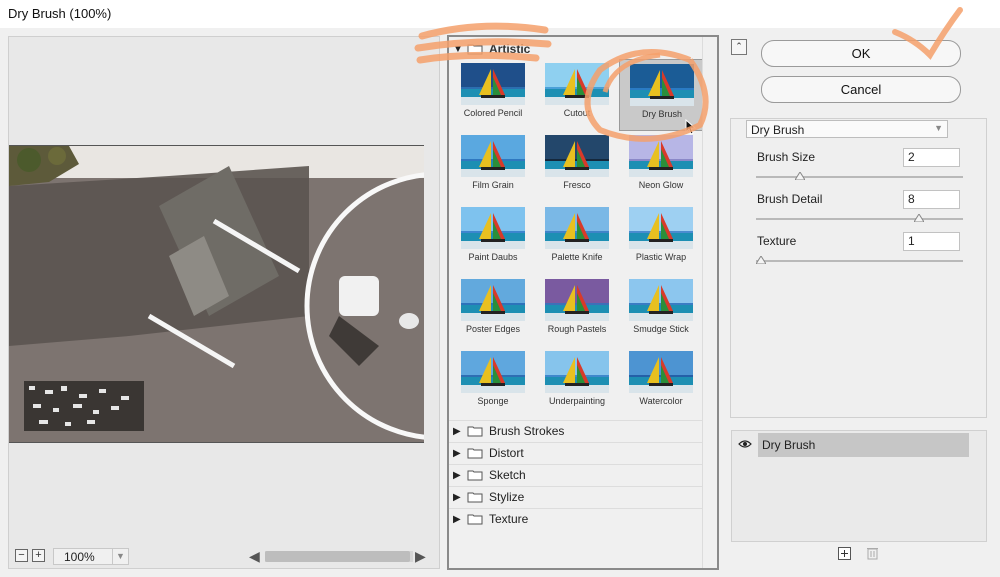 Image resolution: width=1000 pixels, height=577 pixels. I want to click on zoom-bar: − + 100% ▼ ◀ ▶, so click(225, 557).